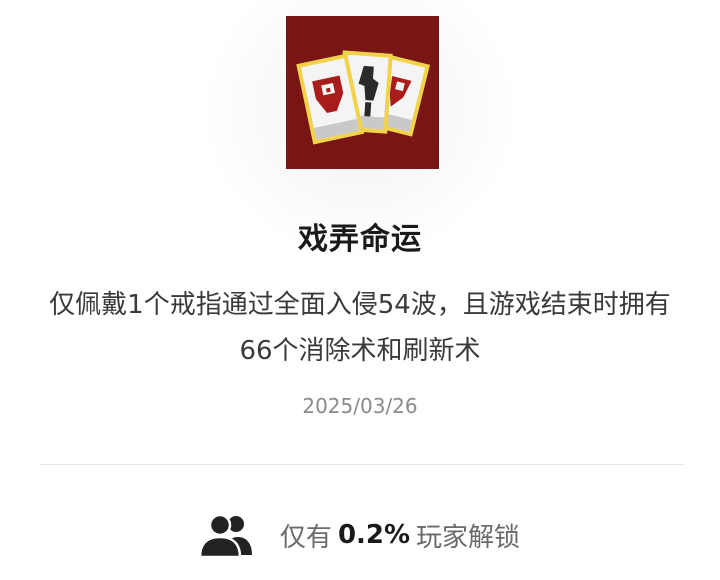 The image size is (720, 580). What do you see at coordinates (360, 406) in the screenshot?
I see `achievement-date: 2025/03/26` at bounding box center [360, 406].